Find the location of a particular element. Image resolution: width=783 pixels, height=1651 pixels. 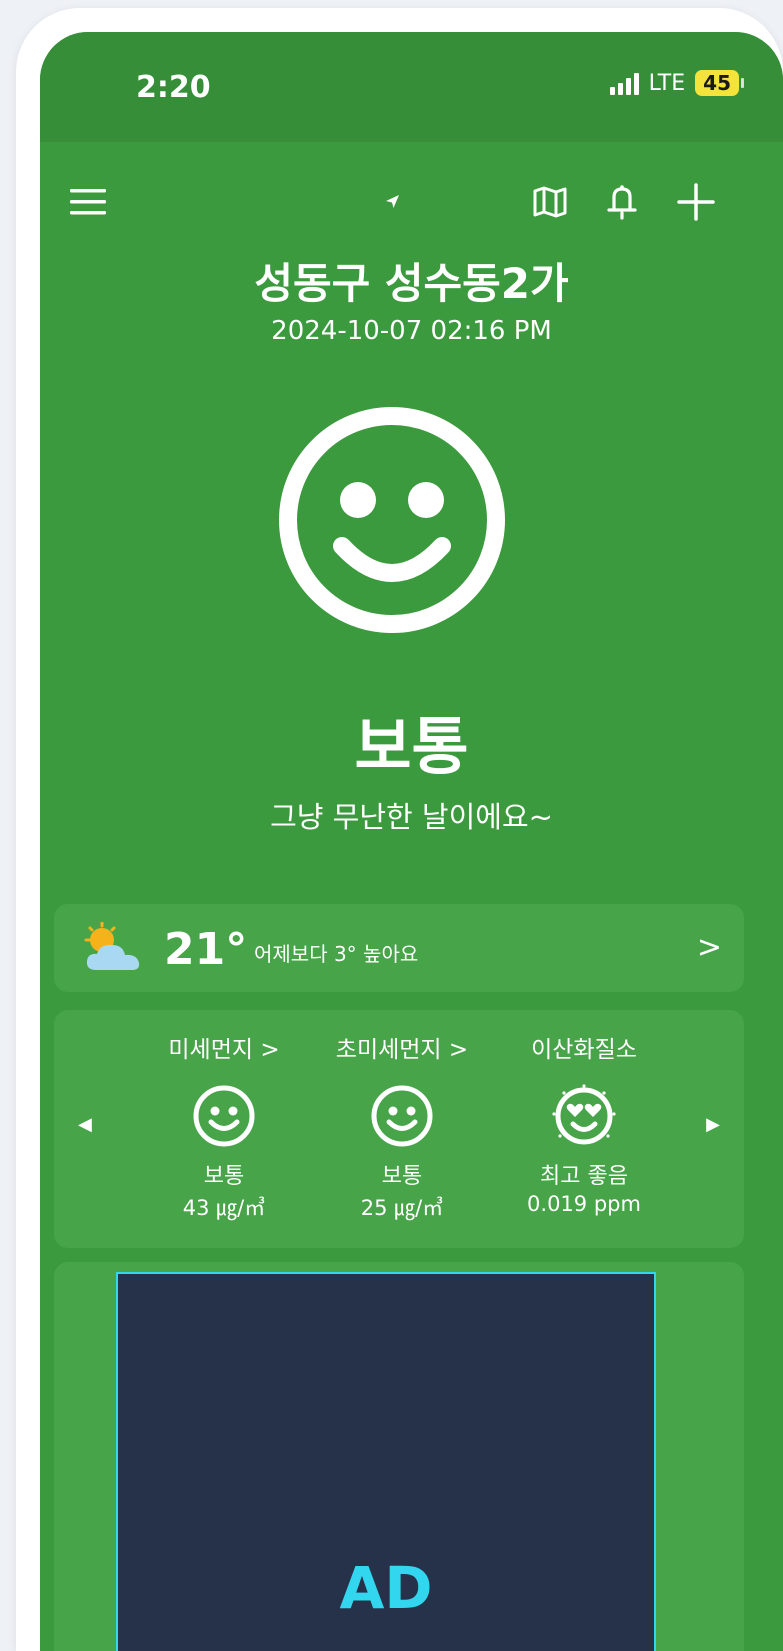

temperature: 21° is located at coordinates (206, 949).